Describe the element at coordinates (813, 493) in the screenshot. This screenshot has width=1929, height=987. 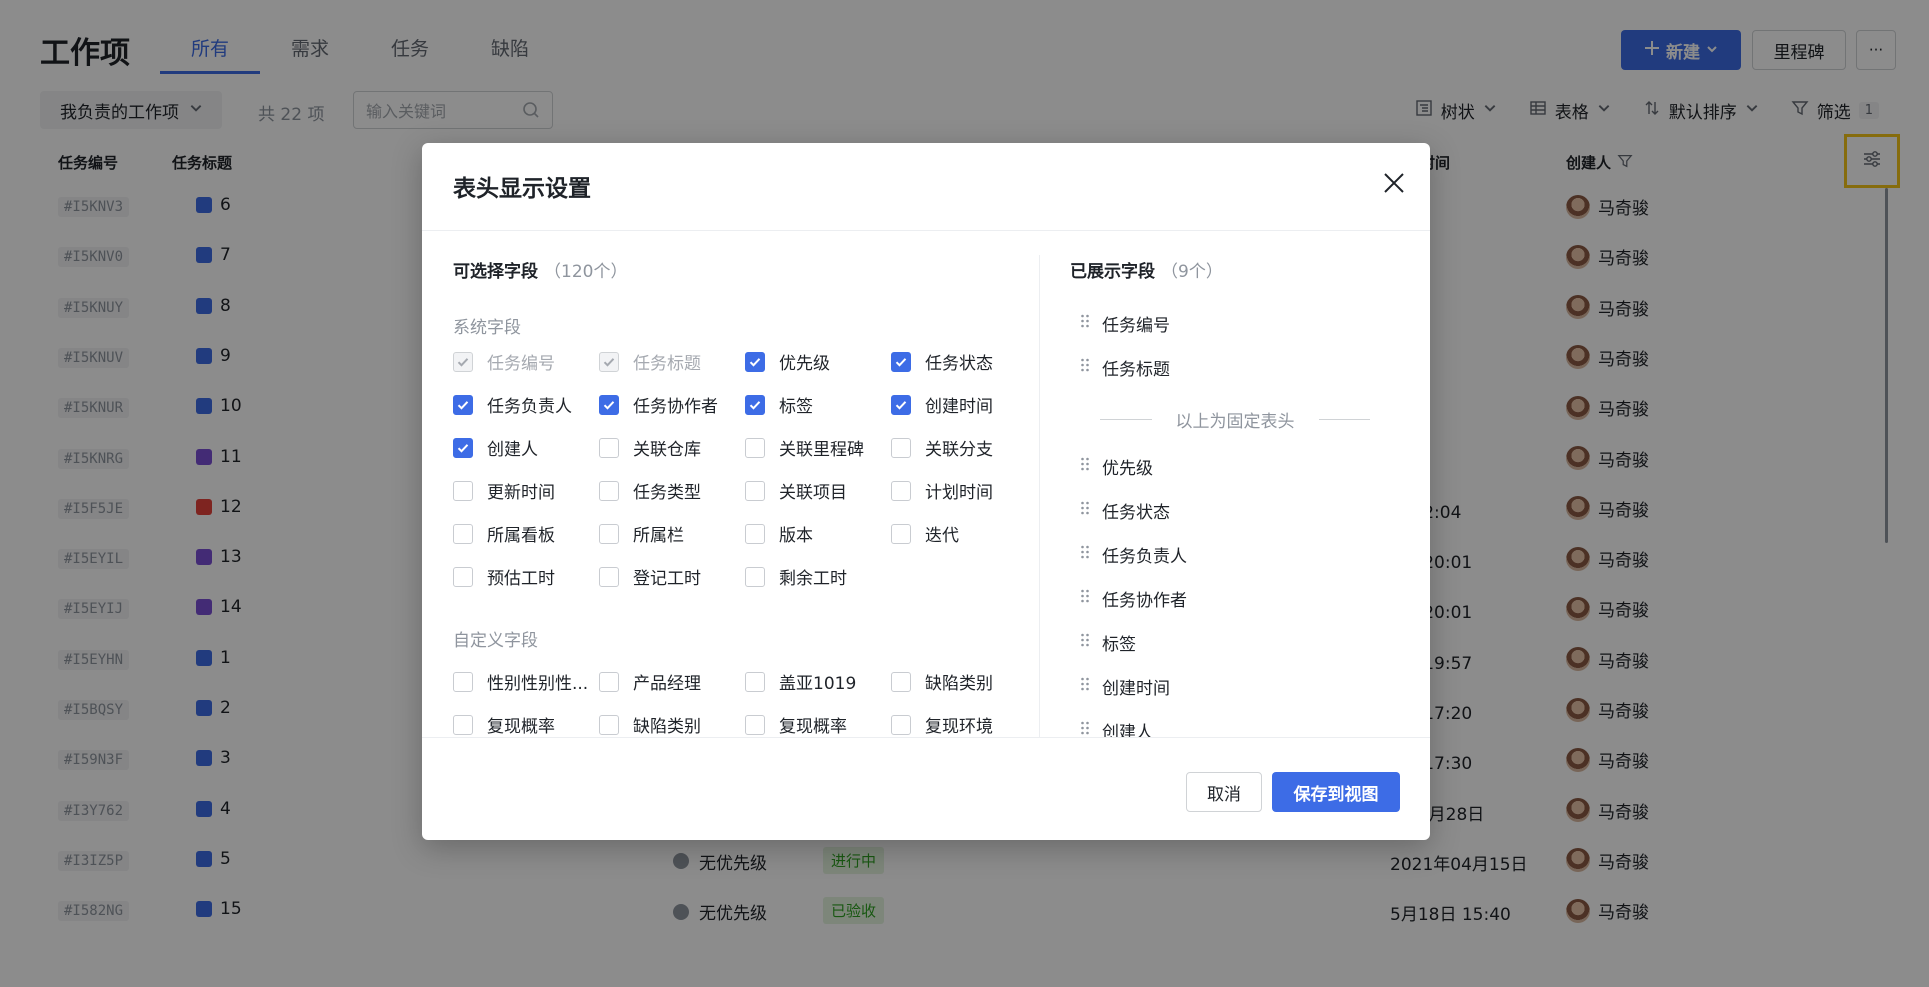
I see `field-label: 关联项目` at that location.